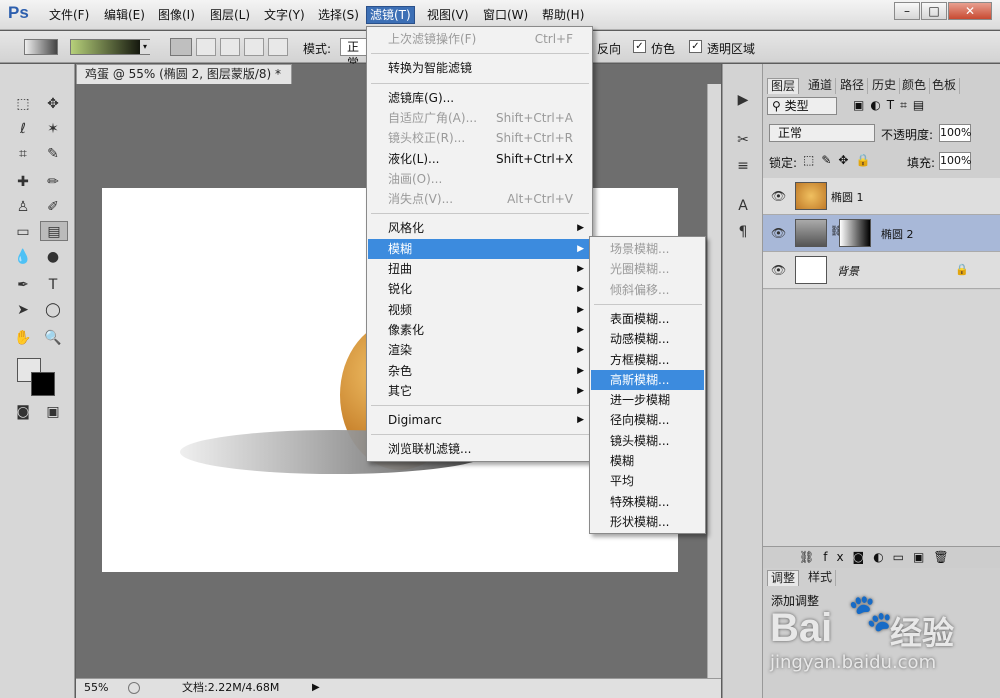 Image resolution: width=1000 pixels, height=698 pixels. Describe the element at coordinates (945, 86) in the screenshot. I see `tab-swatches: 色板` at that location.